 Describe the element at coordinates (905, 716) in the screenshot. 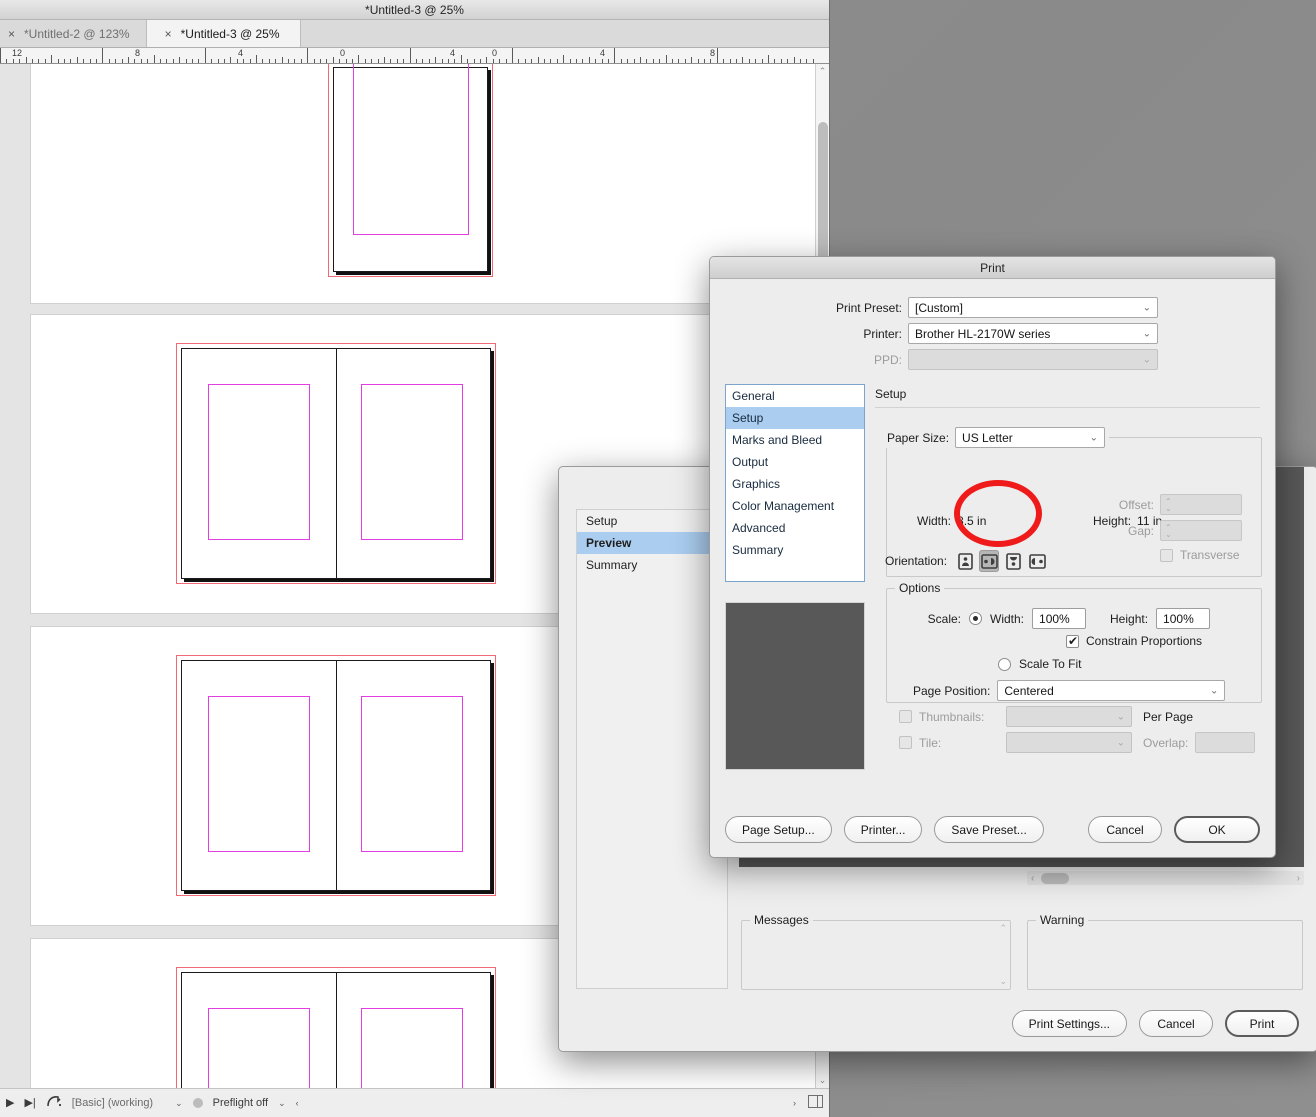

I see `thumbnails-checkbox` at that location.